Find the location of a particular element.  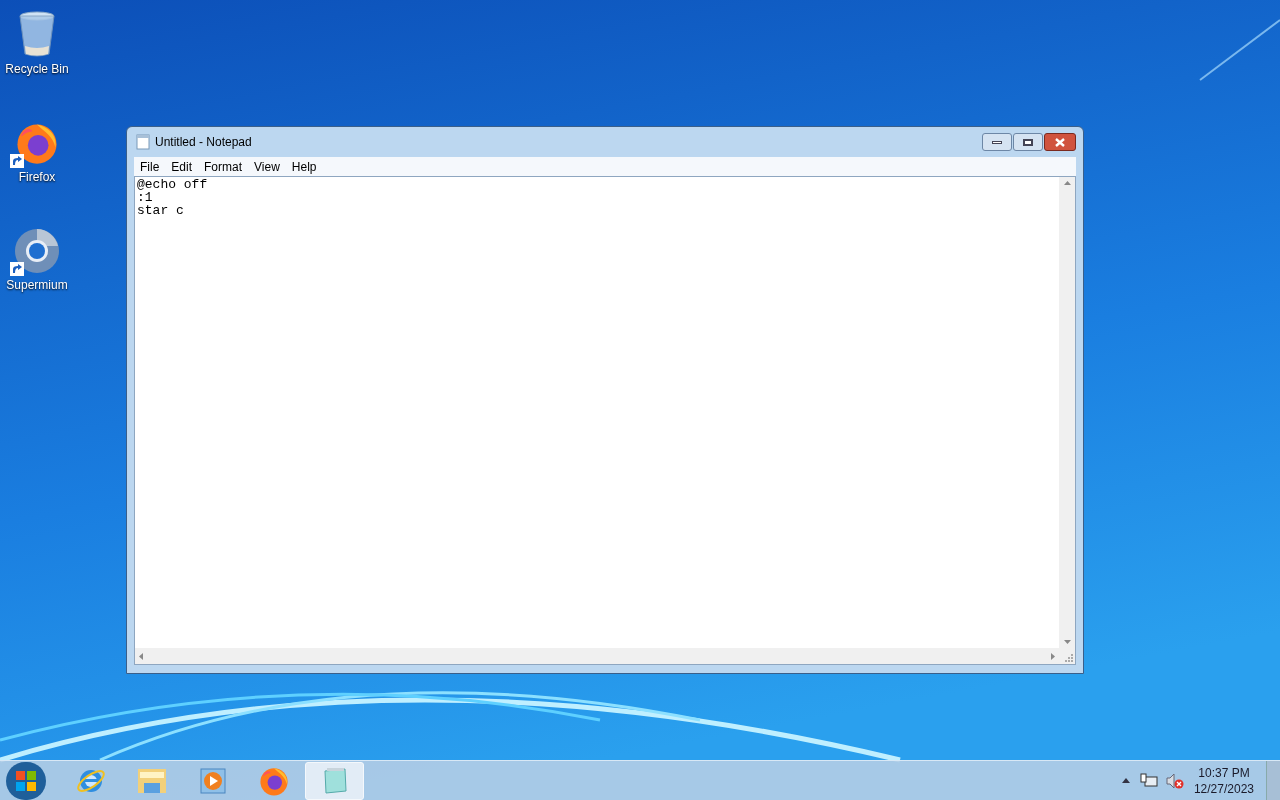

vertical-scrollbar is located at coordinates (1067, 412).